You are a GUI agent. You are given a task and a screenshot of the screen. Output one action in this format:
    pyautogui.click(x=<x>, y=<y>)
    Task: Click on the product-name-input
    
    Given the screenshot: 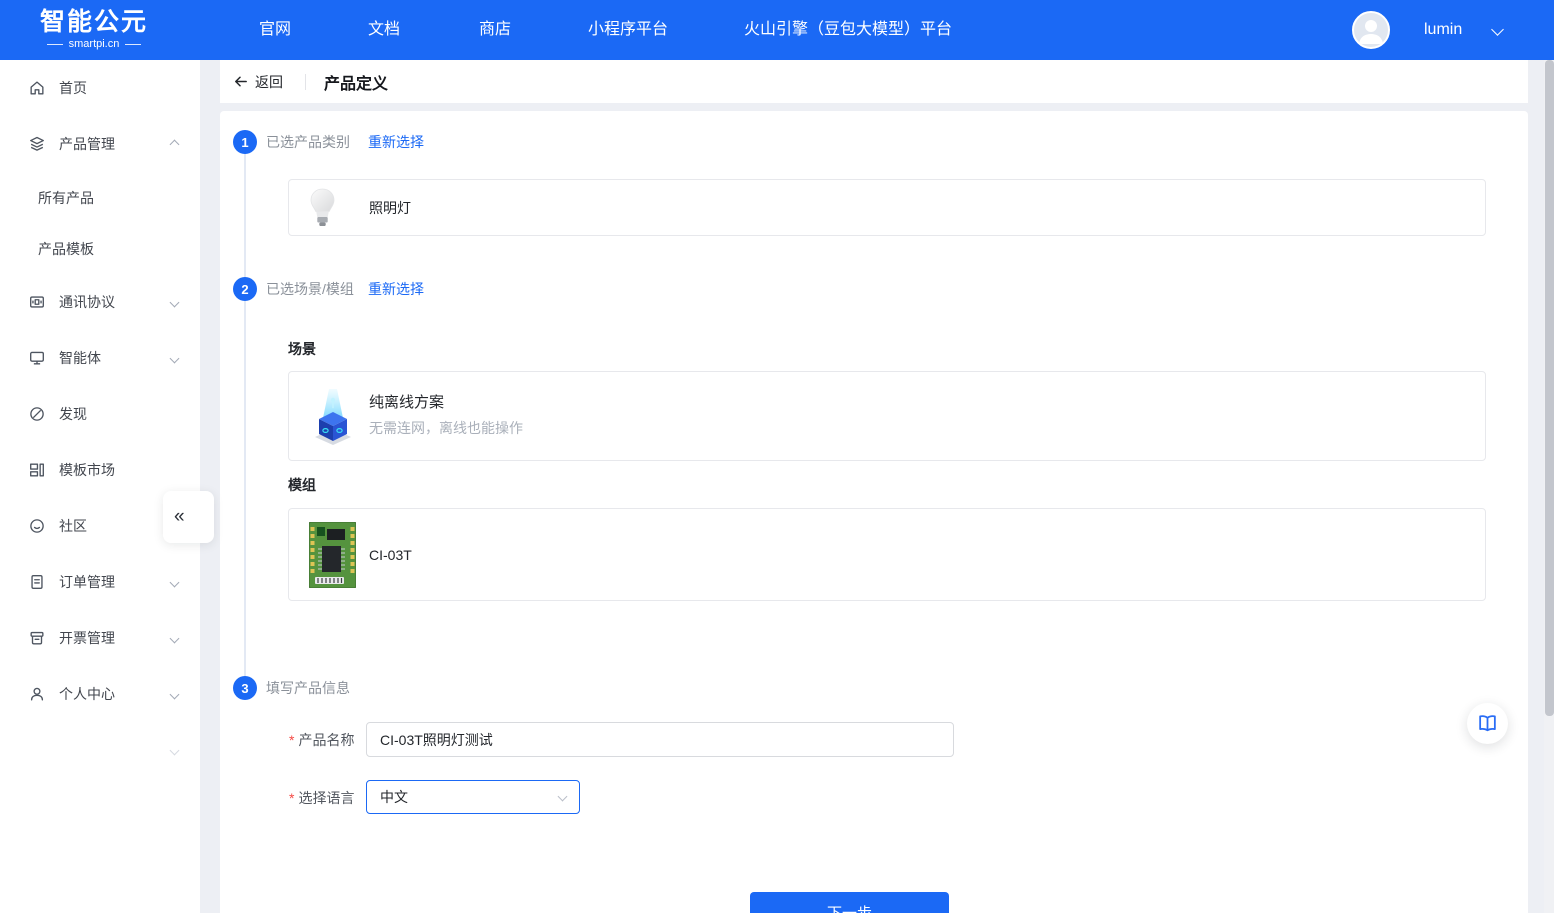 What is the action you would take?
    pyautogui.click(x=660, y=739)
    